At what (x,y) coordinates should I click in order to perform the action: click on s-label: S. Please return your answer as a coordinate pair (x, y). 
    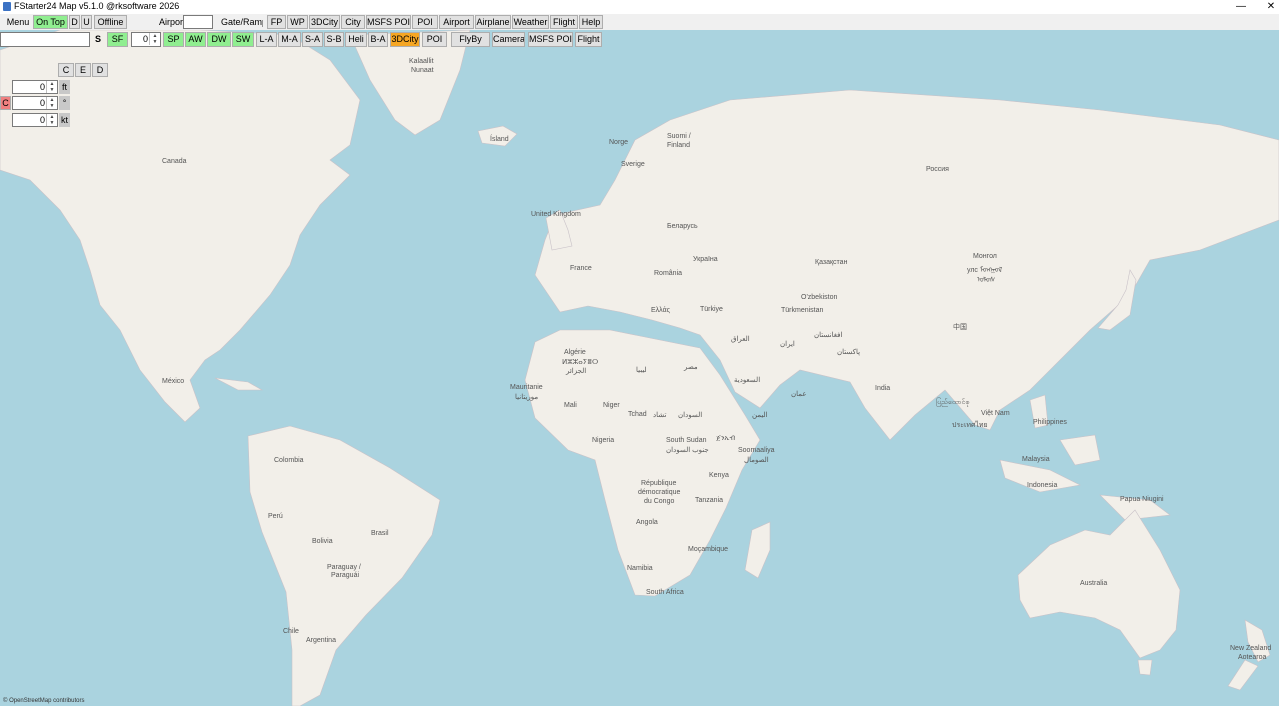
    Looking at the image, I should click on (98, 39).